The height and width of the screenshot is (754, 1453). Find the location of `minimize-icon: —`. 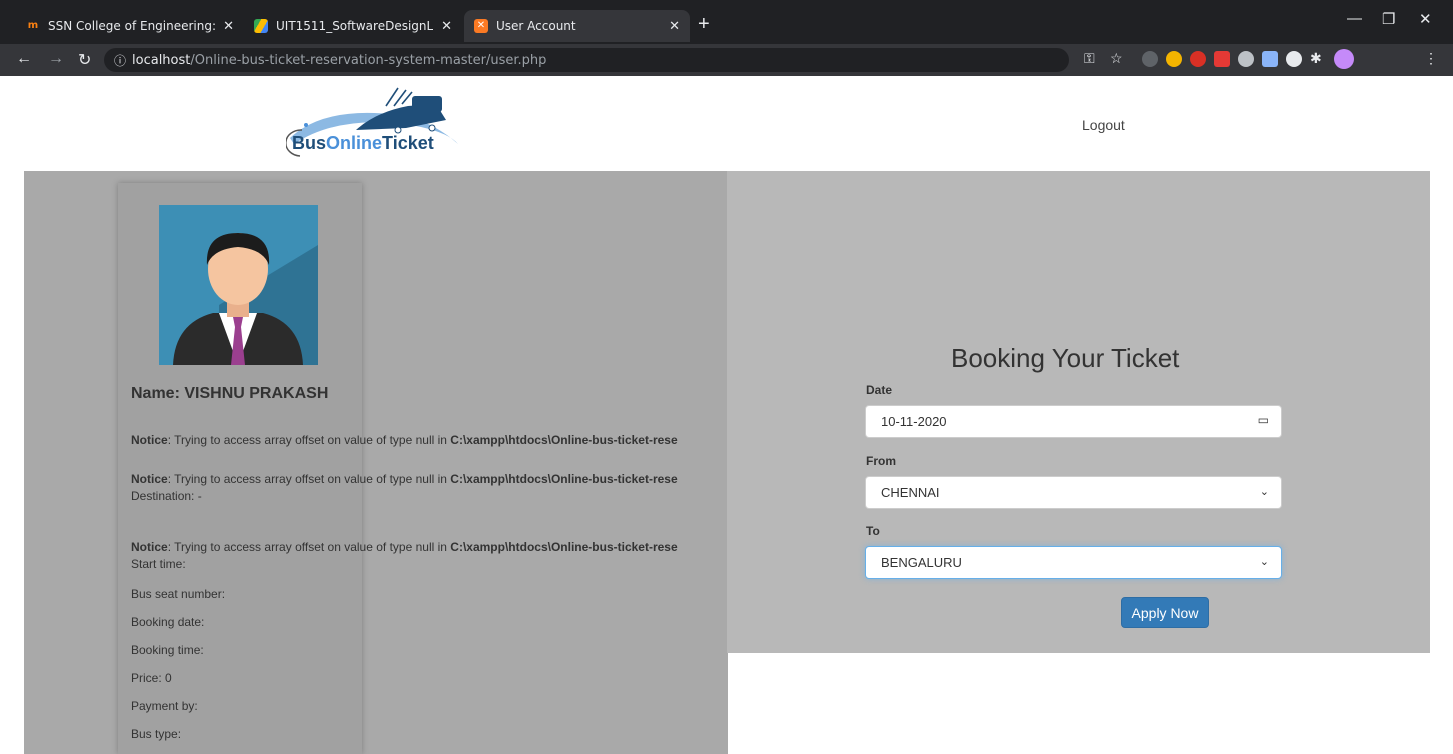

minimize-icon: — is located at coordinates (1354, 18).